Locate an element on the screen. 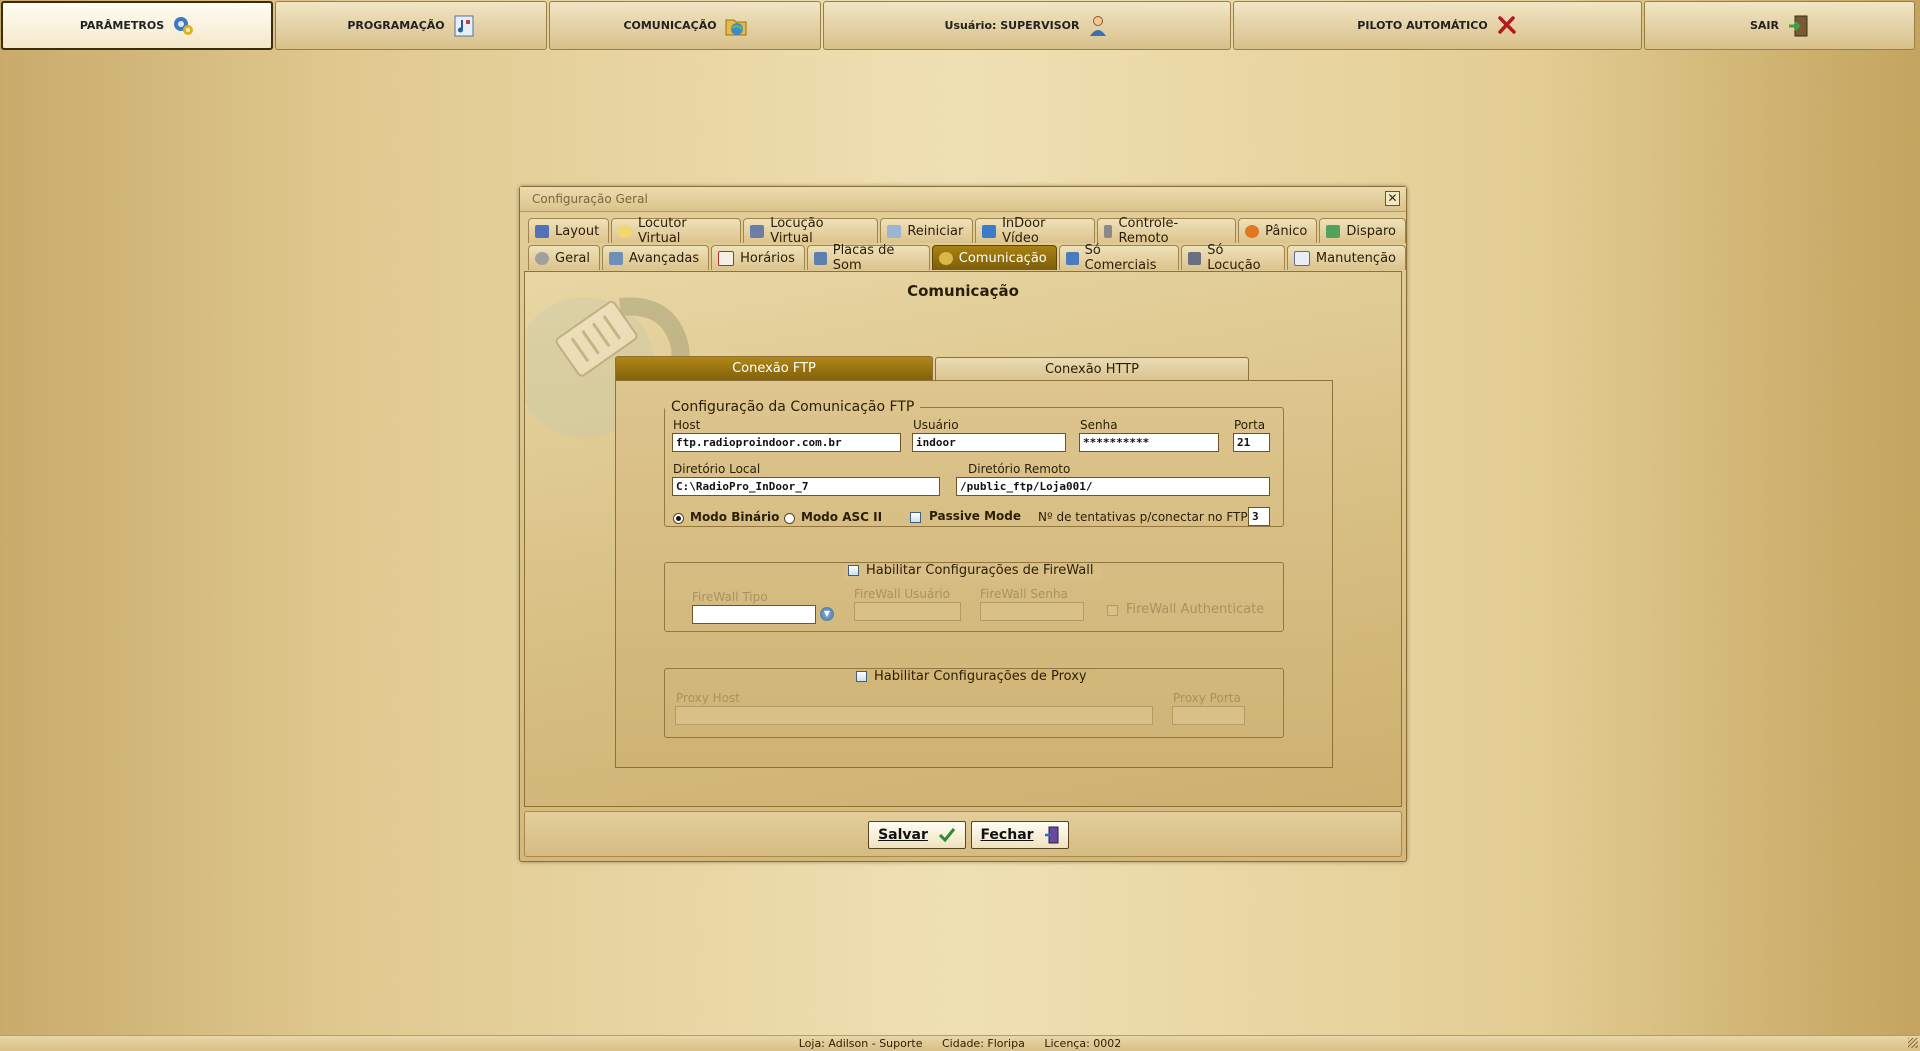 This screenshot has width=1920, height=1051. firewall-enable-checkbox is located at coordinates (853, 570).